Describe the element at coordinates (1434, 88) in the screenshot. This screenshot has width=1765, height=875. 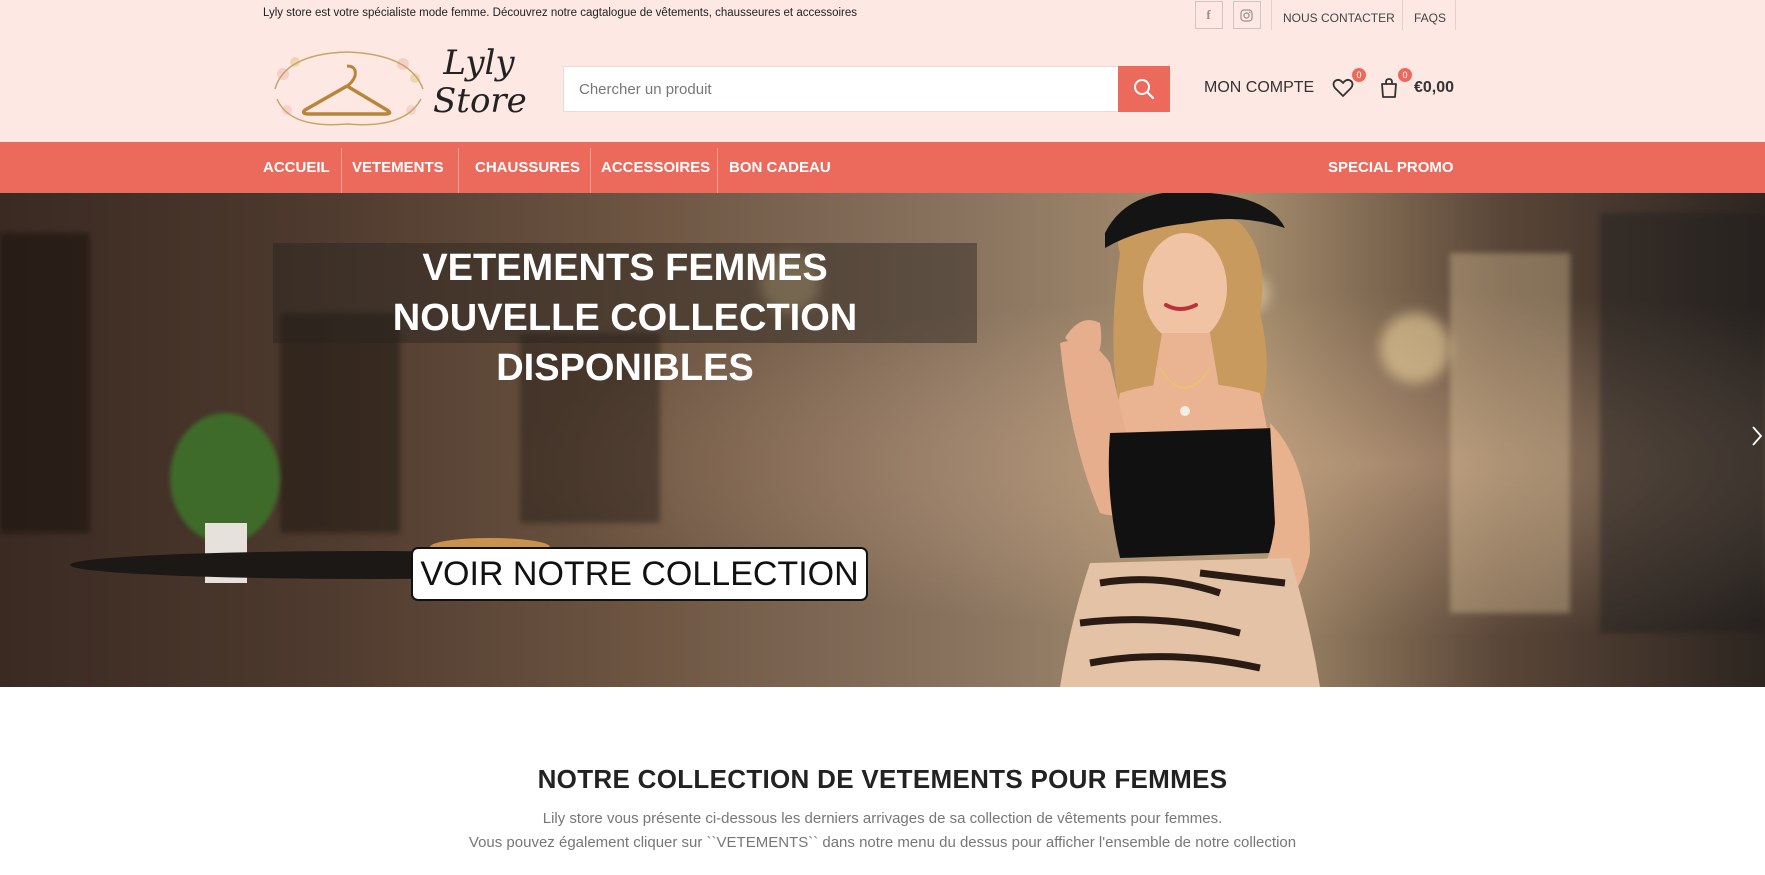
I see `cart-total: €0,00` at that location.